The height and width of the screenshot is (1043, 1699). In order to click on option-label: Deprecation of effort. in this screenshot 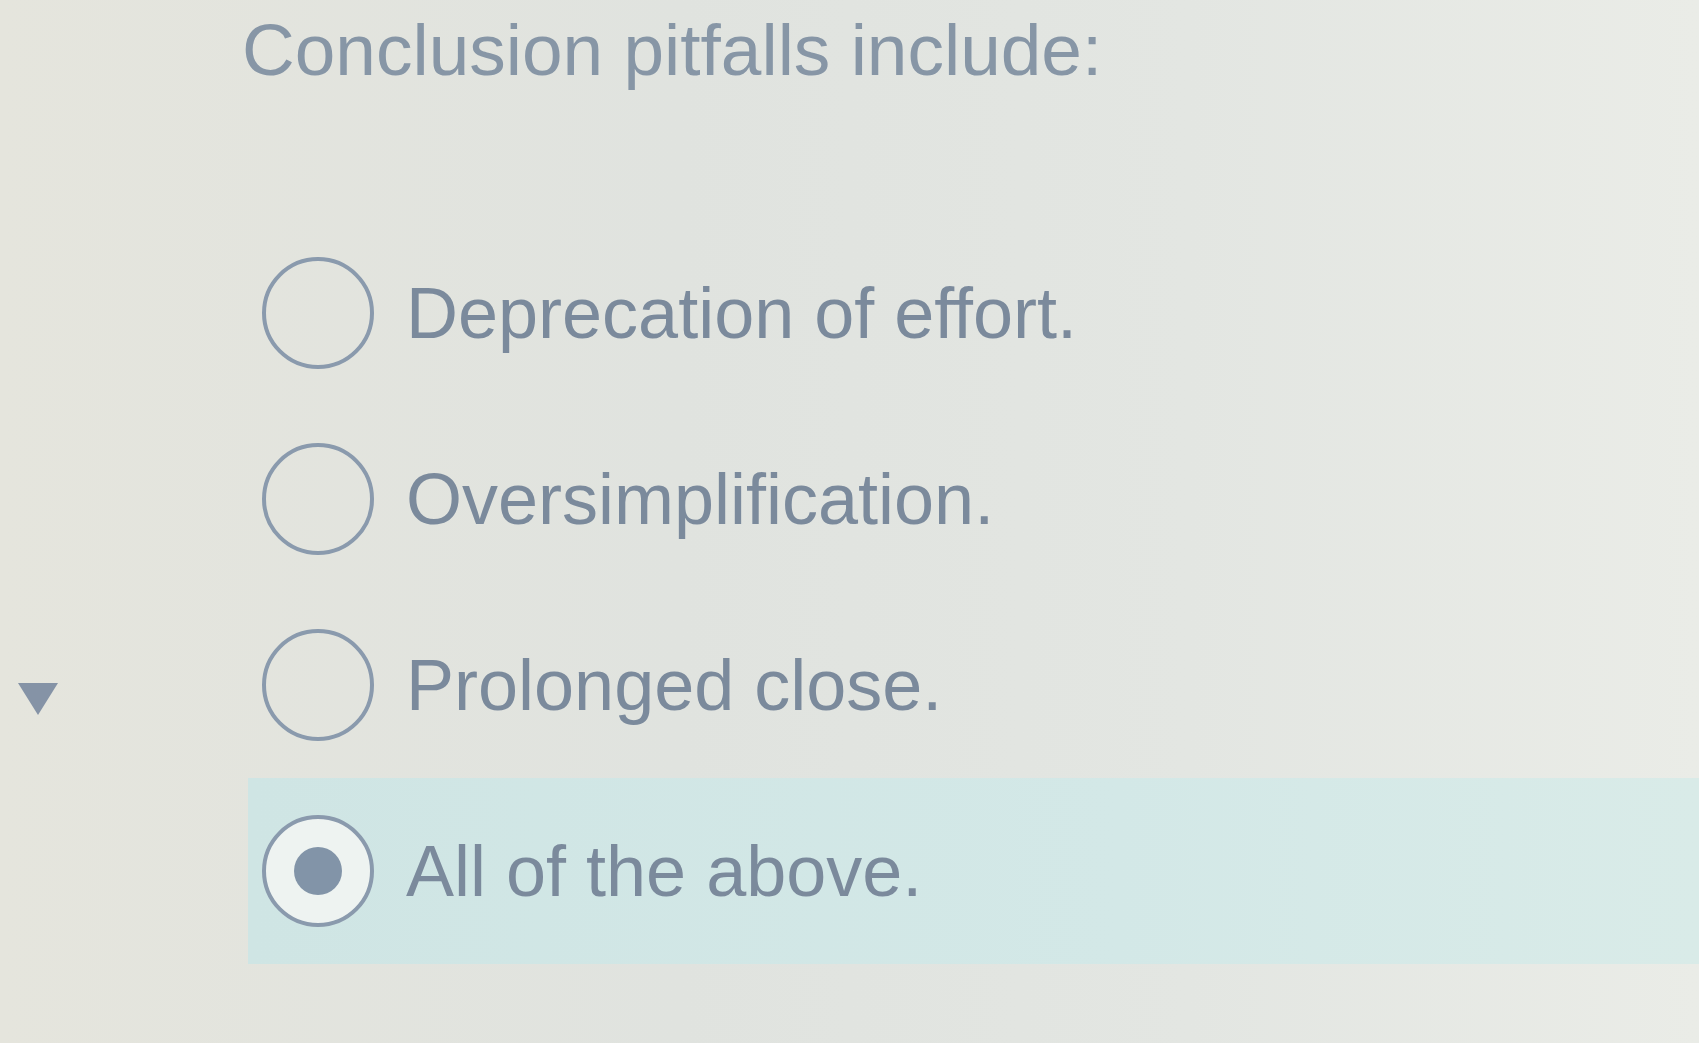, I will do `click(742, 313)`.